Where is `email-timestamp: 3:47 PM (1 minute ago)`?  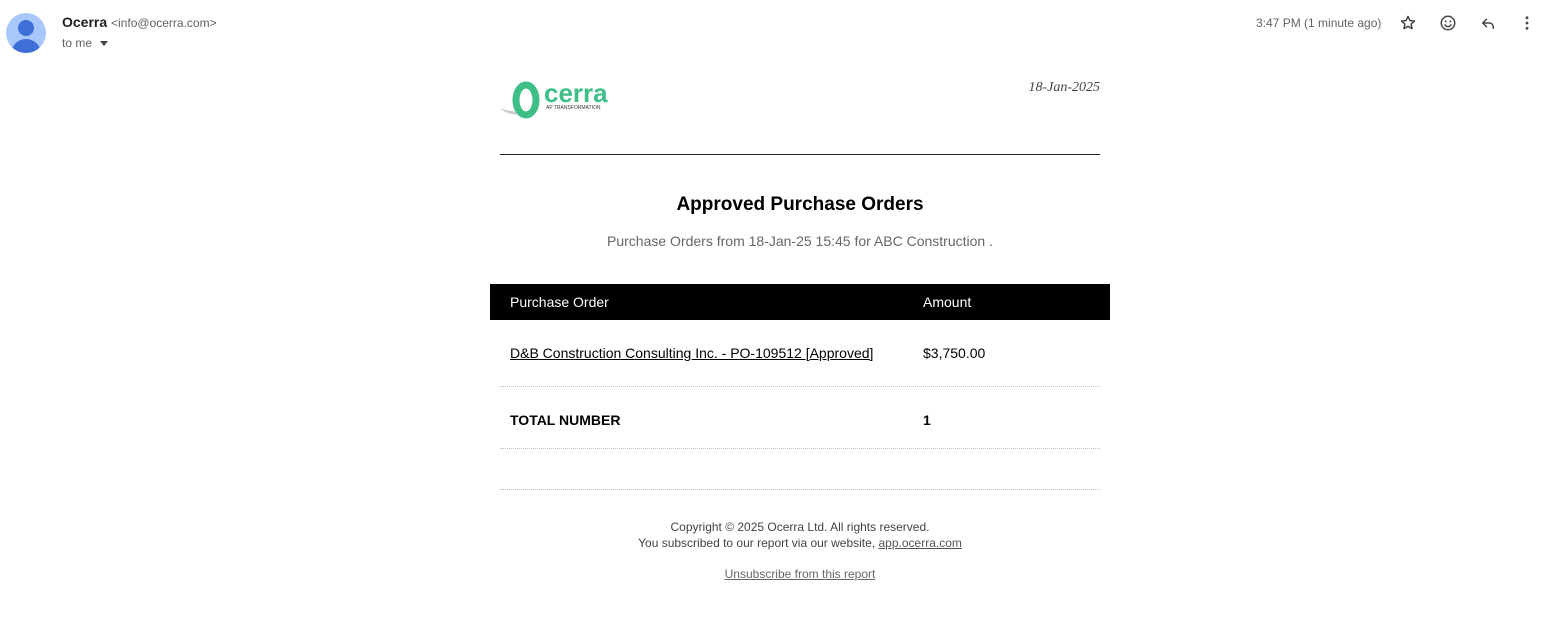 email-timestamp: 3:47 PM (1 minute ago) is located at coordinates (1319, 23).